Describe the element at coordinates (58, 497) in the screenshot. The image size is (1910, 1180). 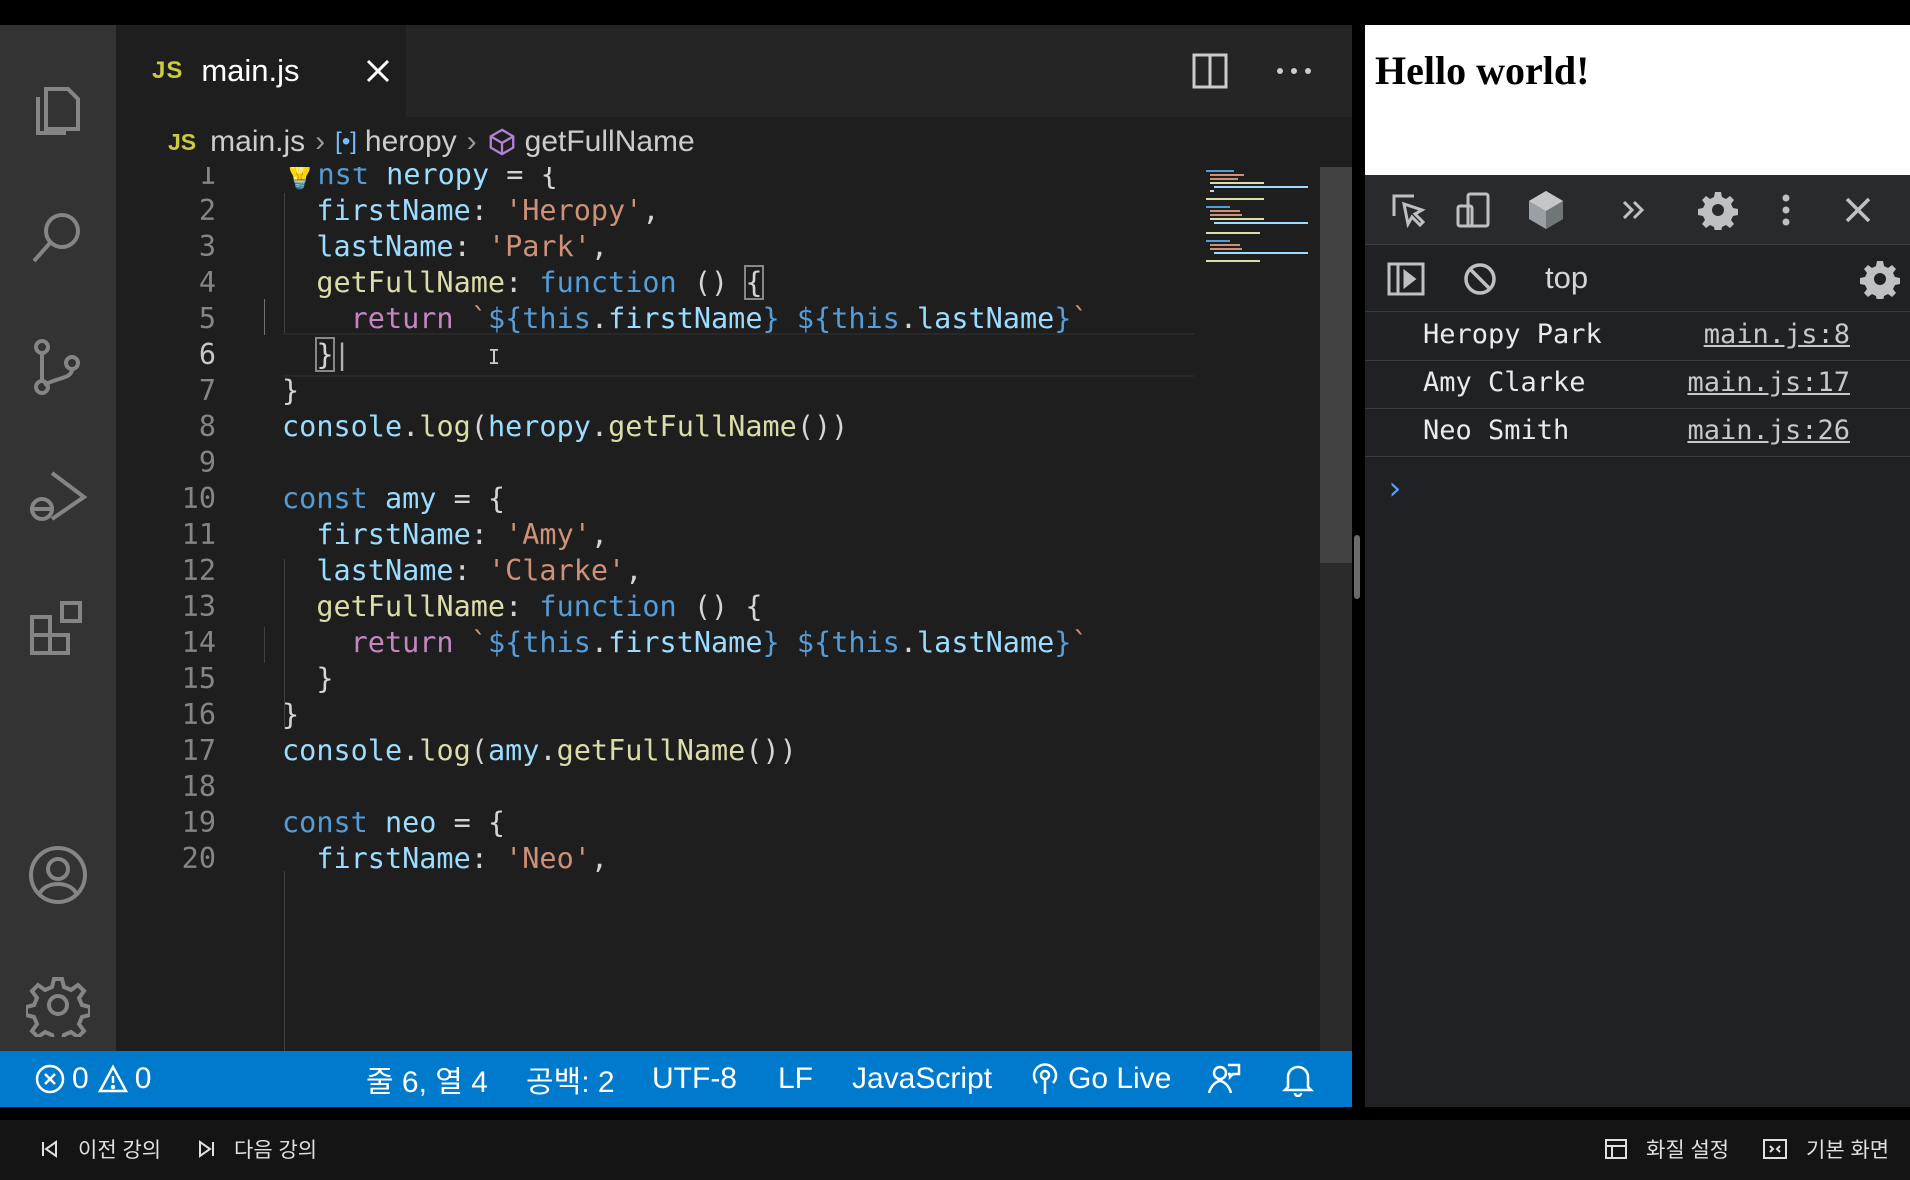
I see `run-debug-icon` at that location.